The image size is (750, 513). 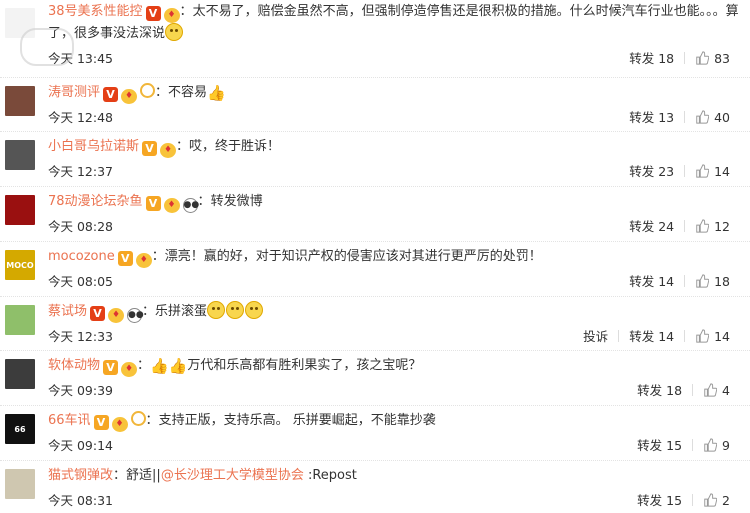 I want to click on comment-body: 小白哥乌拉诺斯 V ♦ ：哎，终于胜诉！, so click(x=395, y=147).